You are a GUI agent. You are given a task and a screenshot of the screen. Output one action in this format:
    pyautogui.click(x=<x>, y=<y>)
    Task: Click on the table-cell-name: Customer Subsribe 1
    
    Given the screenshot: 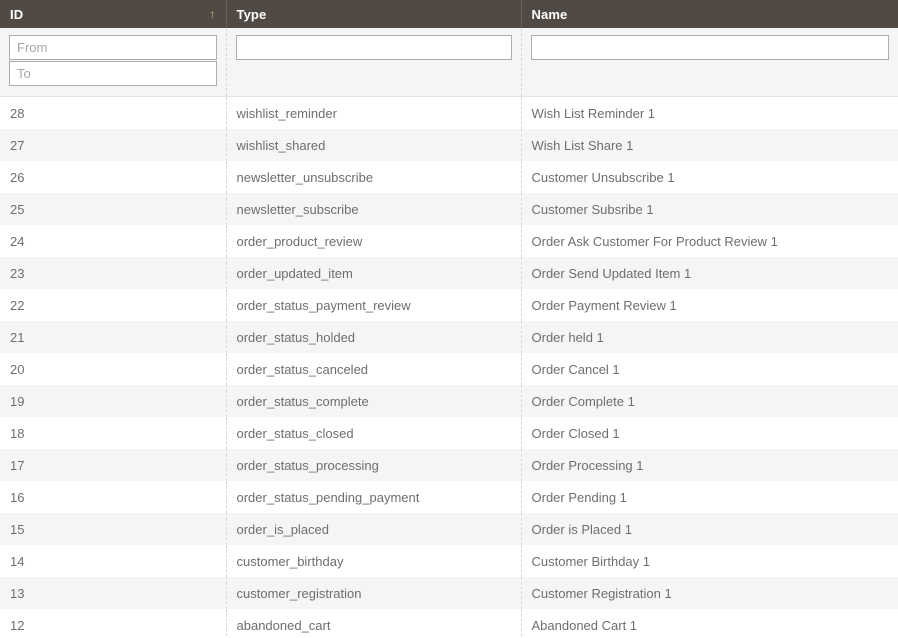 What is the action you would take?
    pyautogui.click(x=709, y=209)
    